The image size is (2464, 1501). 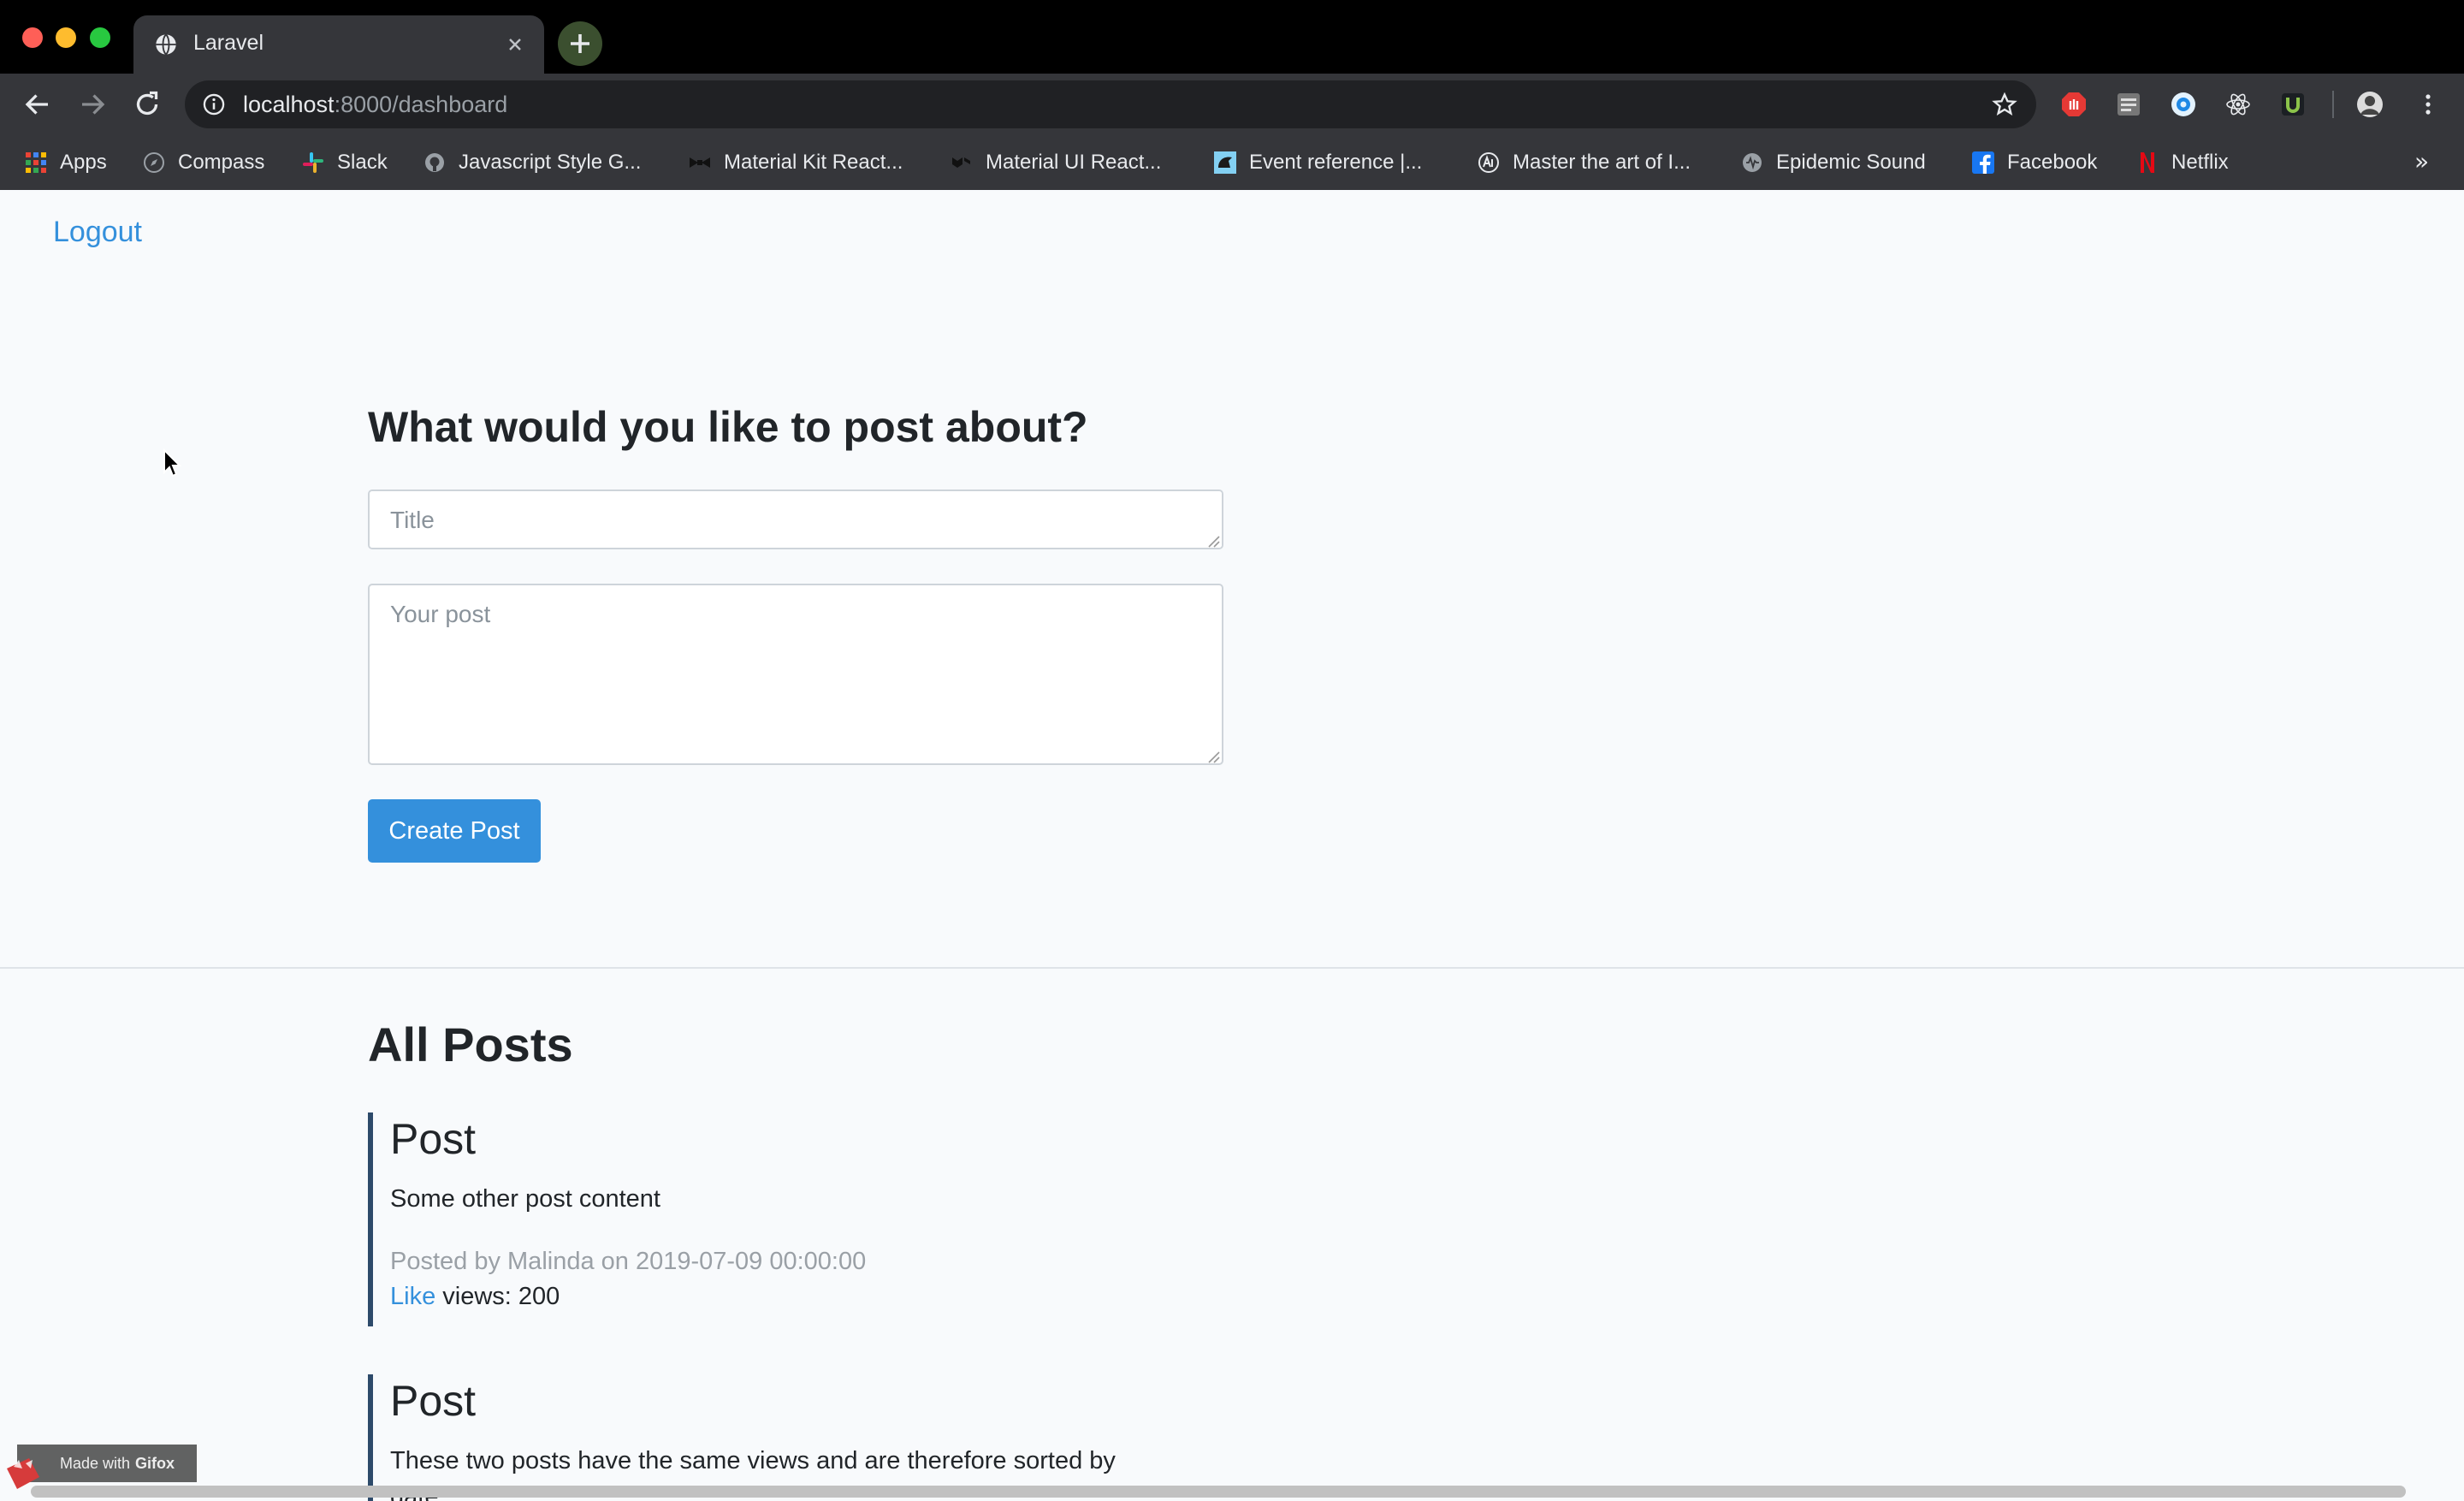 What do you see at coordinates (412, 1296) in the screenshot?
I see `like-link: Like` at bounding box center [412, 1296].